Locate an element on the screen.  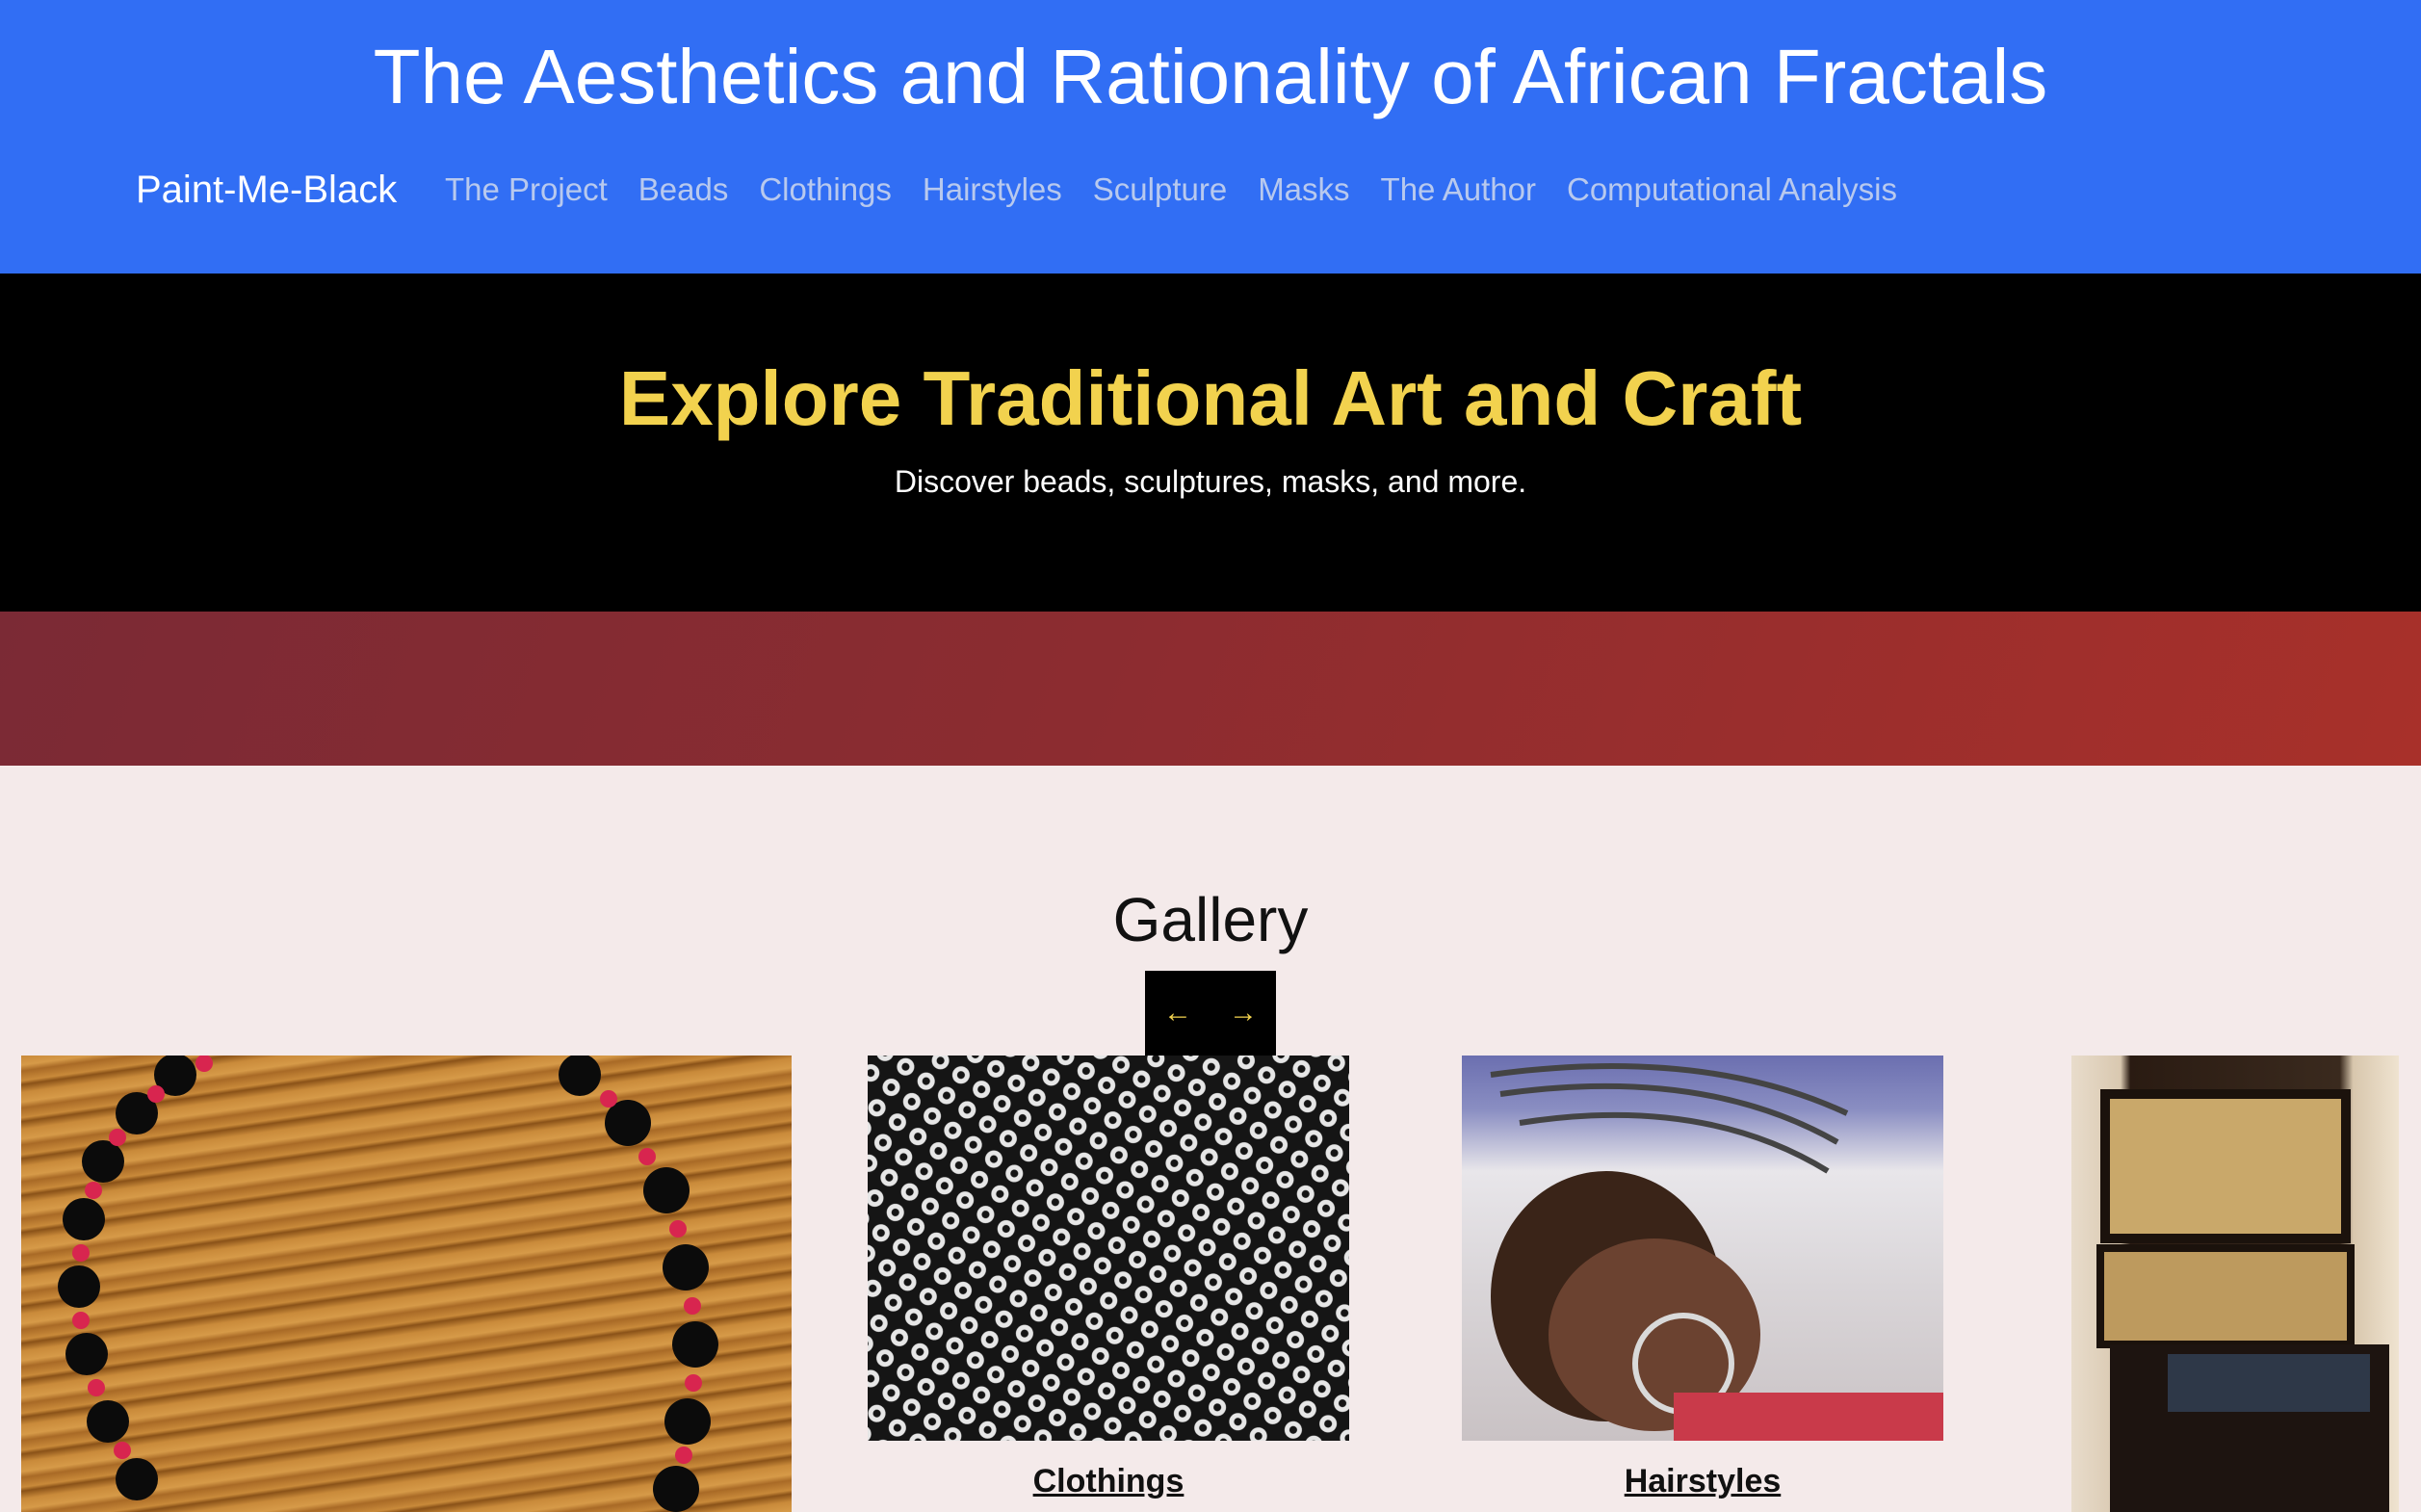
clothings-caption-link: Clothings is located at coordinates (1108, 1481).